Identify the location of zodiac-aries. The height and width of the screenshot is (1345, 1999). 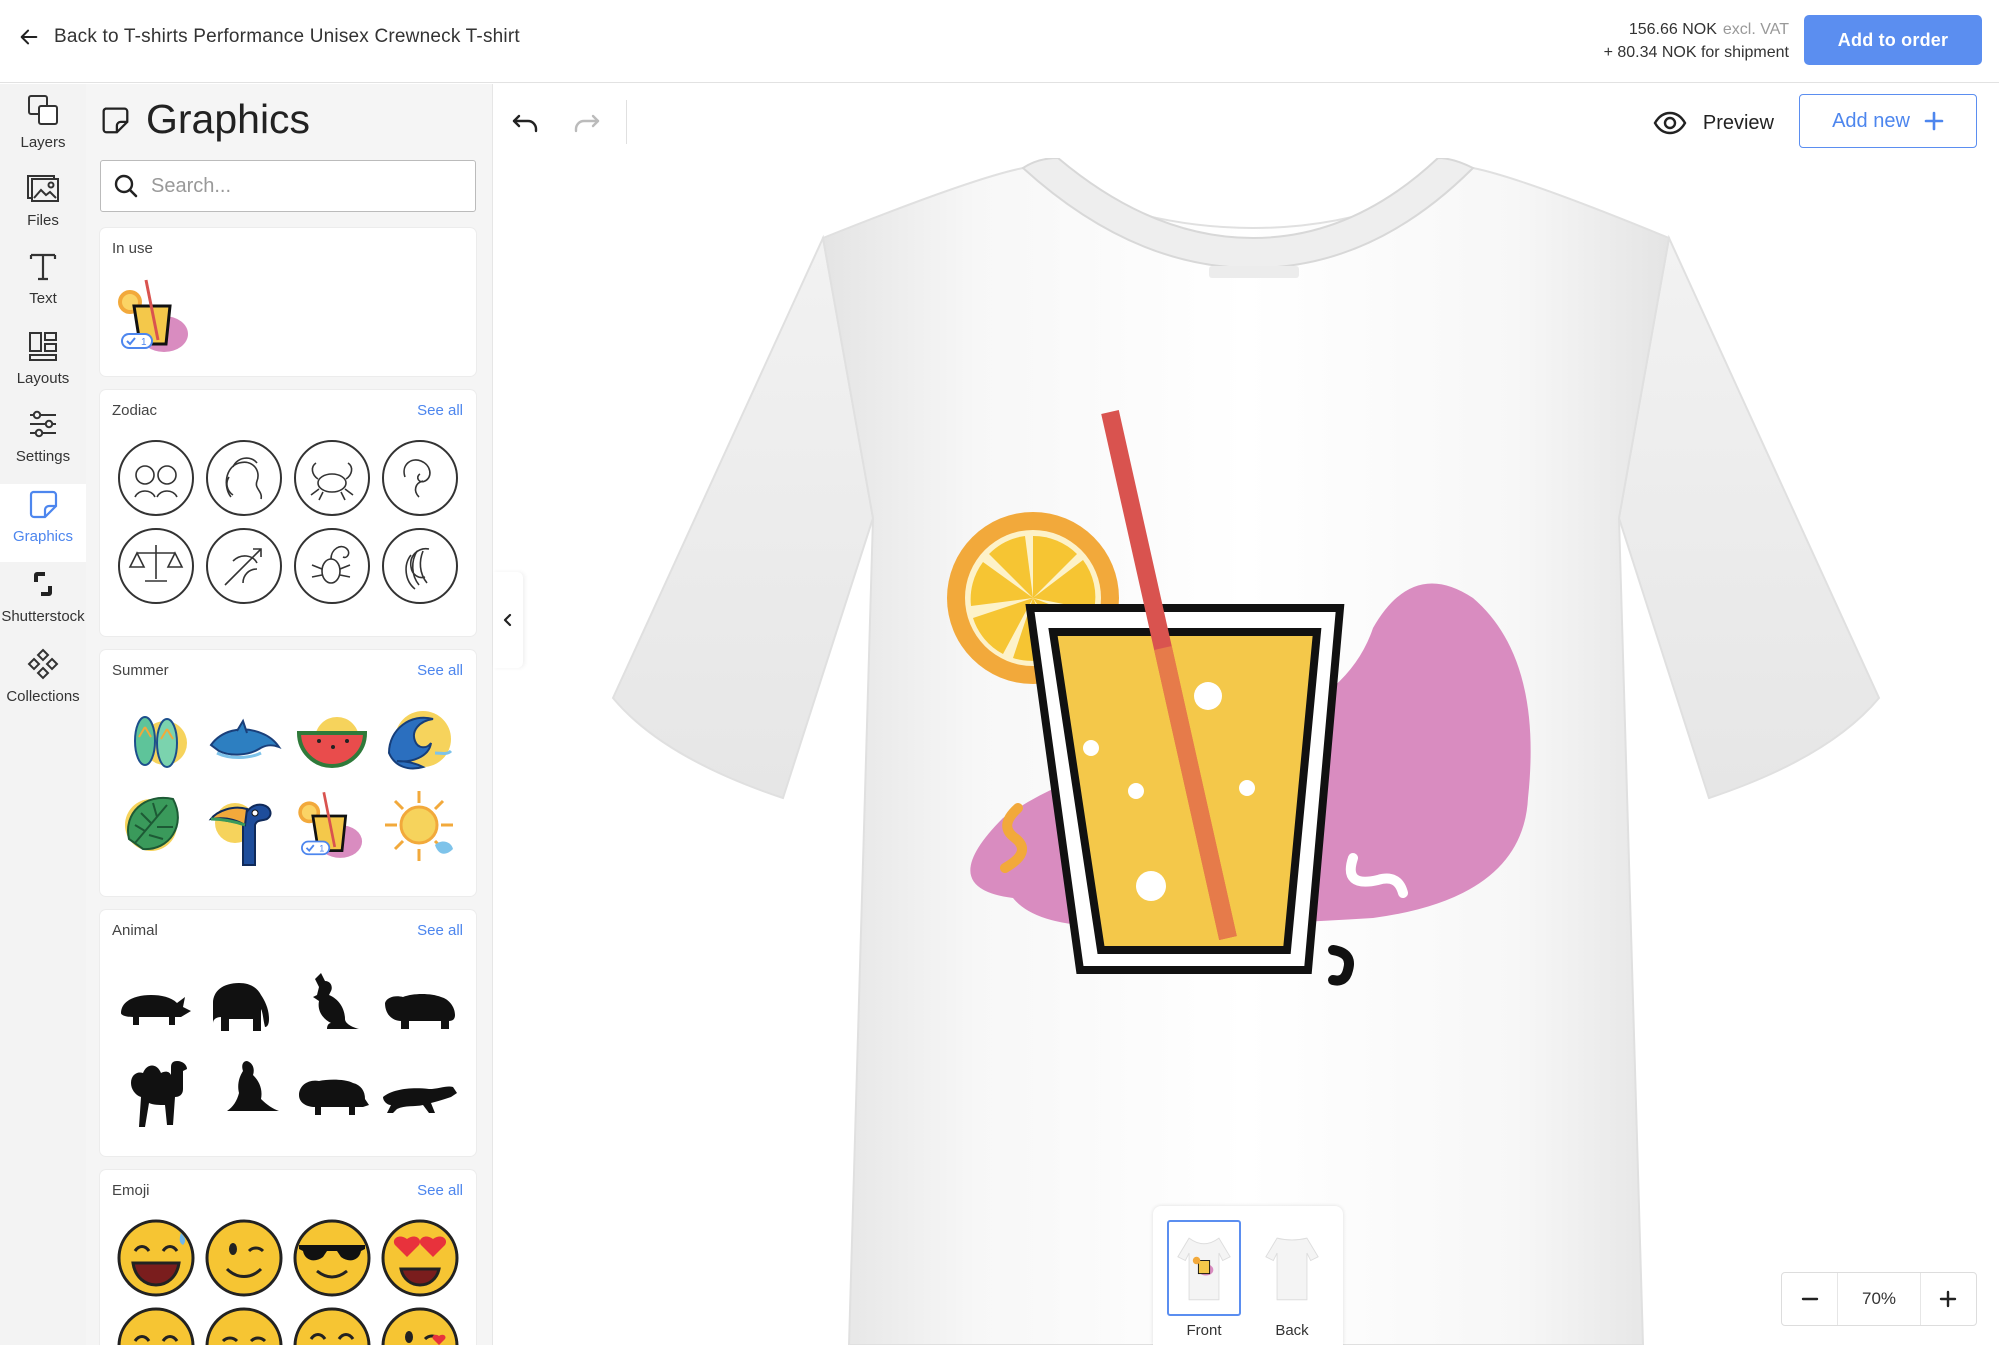
(420, 478).